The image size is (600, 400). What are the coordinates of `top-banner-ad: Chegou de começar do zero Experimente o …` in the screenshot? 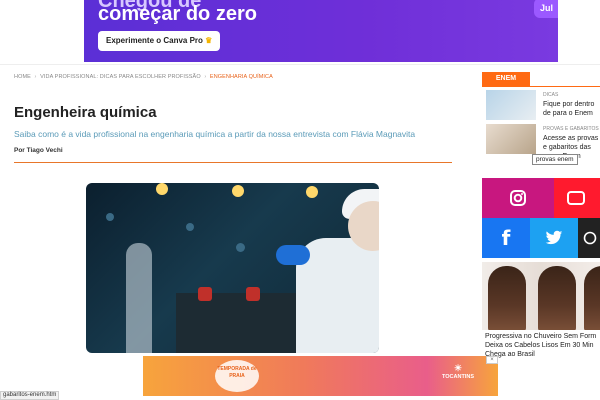 It's located at (321, 31).